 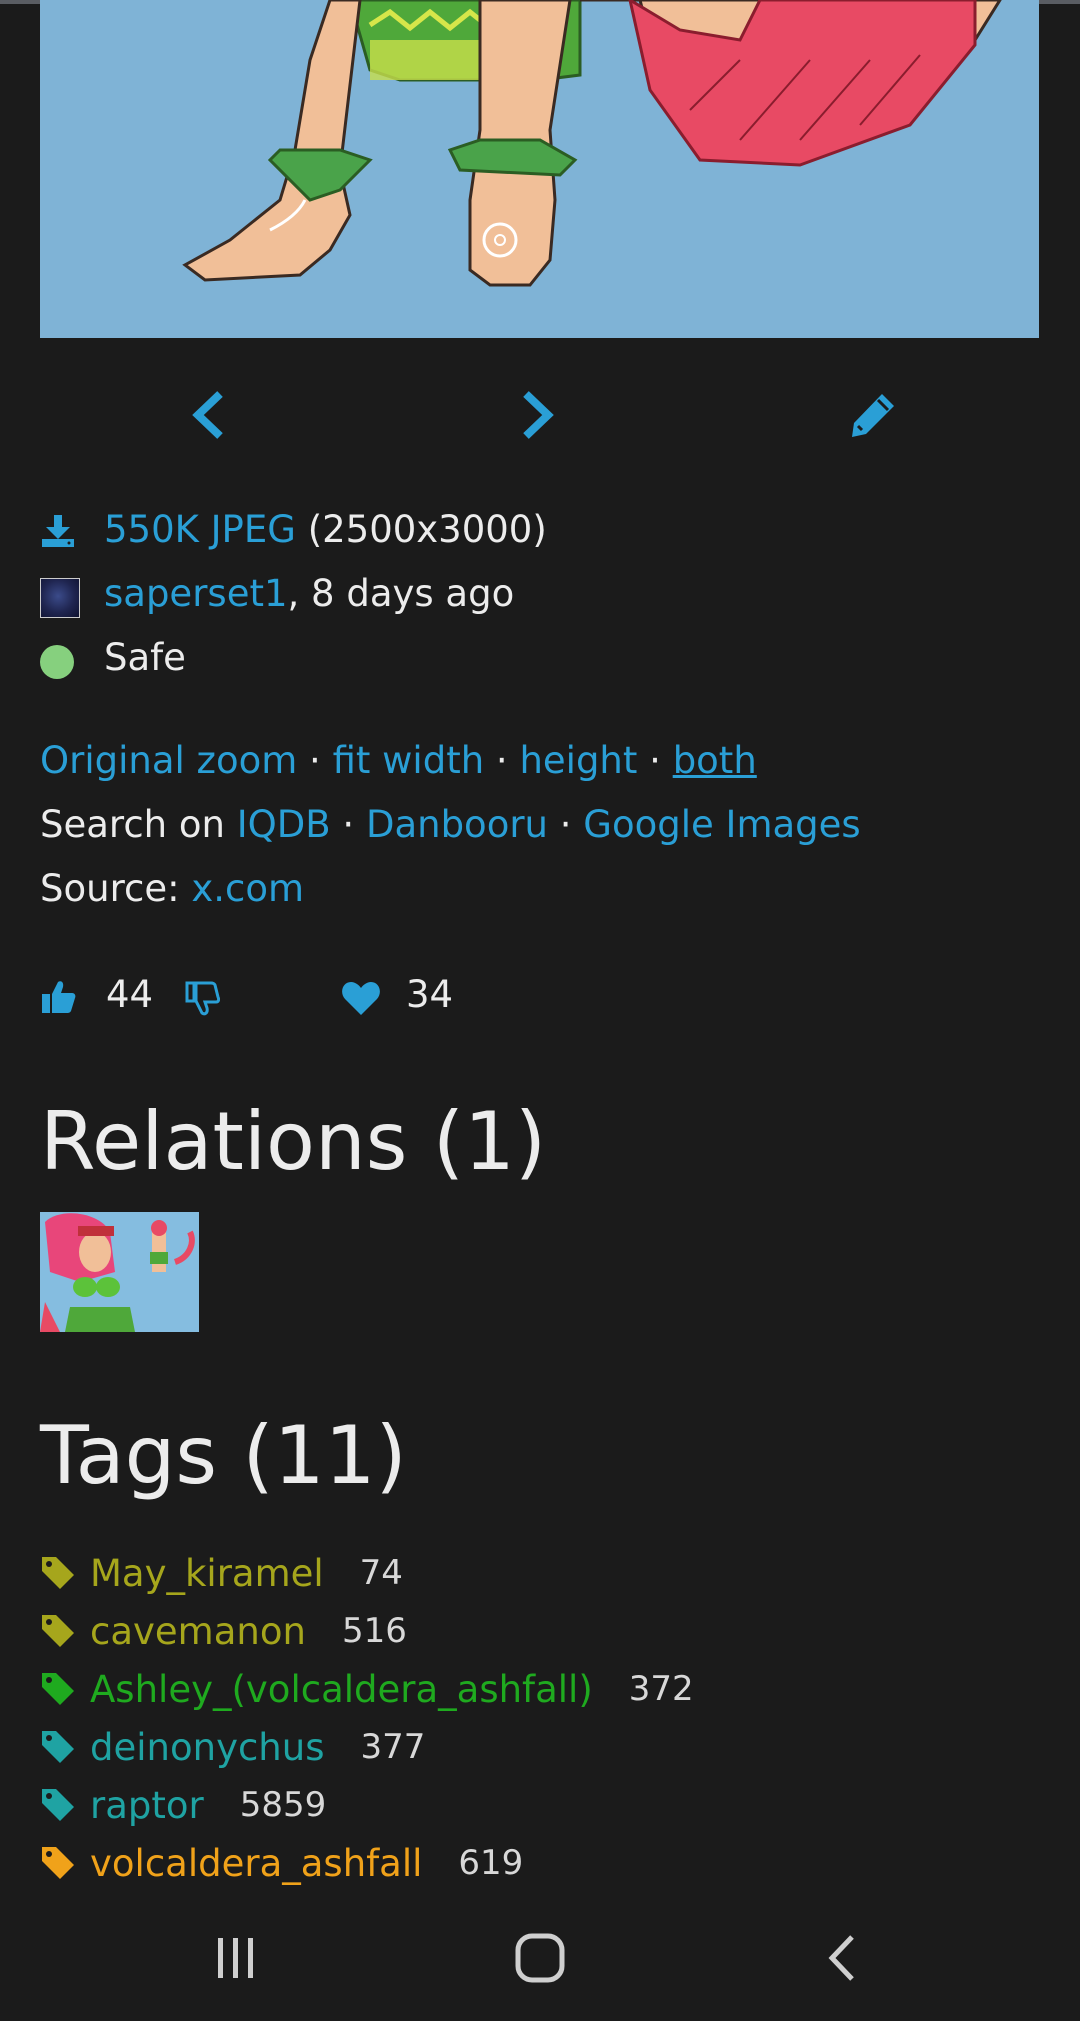 I want to click on tag-row: May_kiramel 74, so click(x=221, y=1573).